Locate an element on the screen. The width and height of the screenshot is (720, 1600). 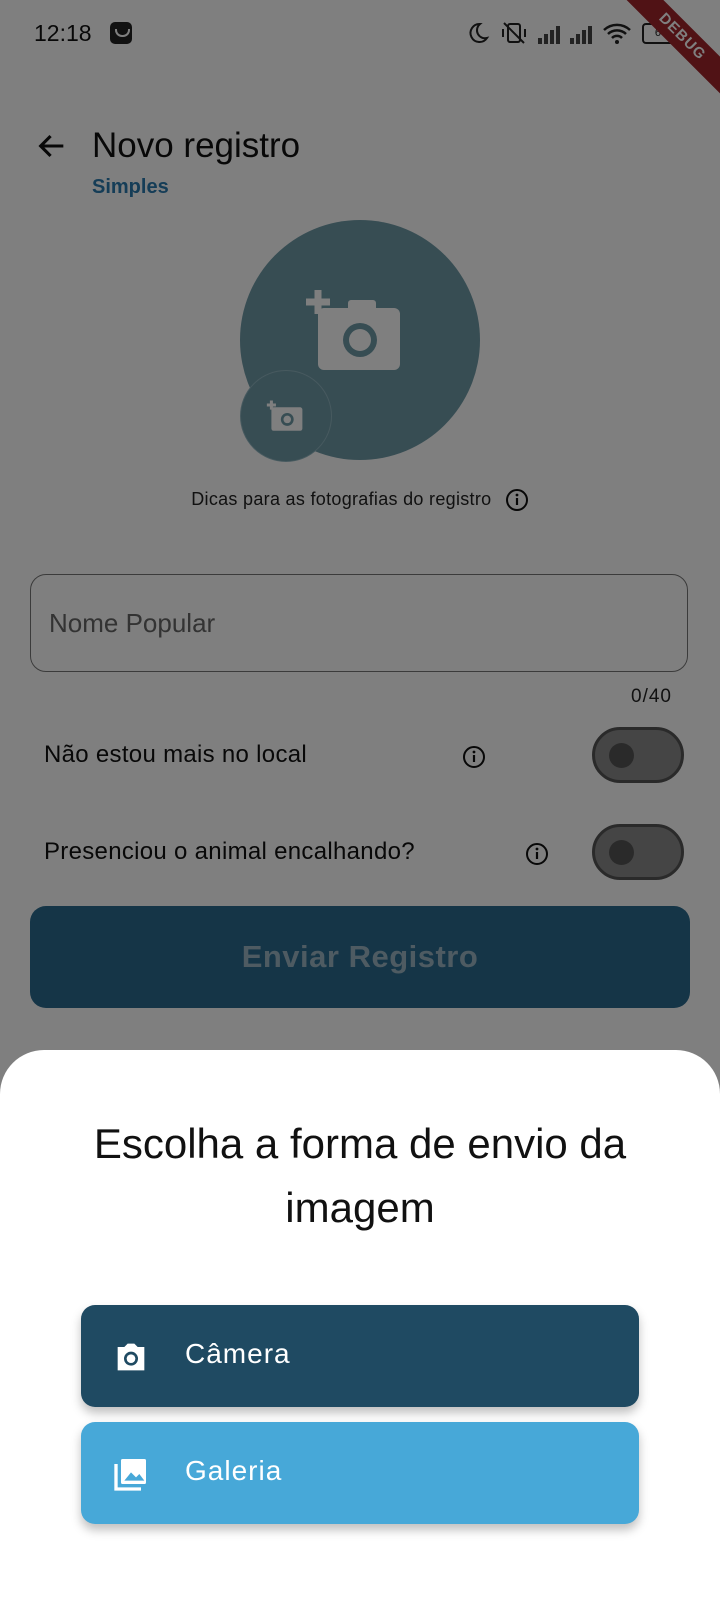
camera-button: Câmera is located at coordinates (360, 1356).